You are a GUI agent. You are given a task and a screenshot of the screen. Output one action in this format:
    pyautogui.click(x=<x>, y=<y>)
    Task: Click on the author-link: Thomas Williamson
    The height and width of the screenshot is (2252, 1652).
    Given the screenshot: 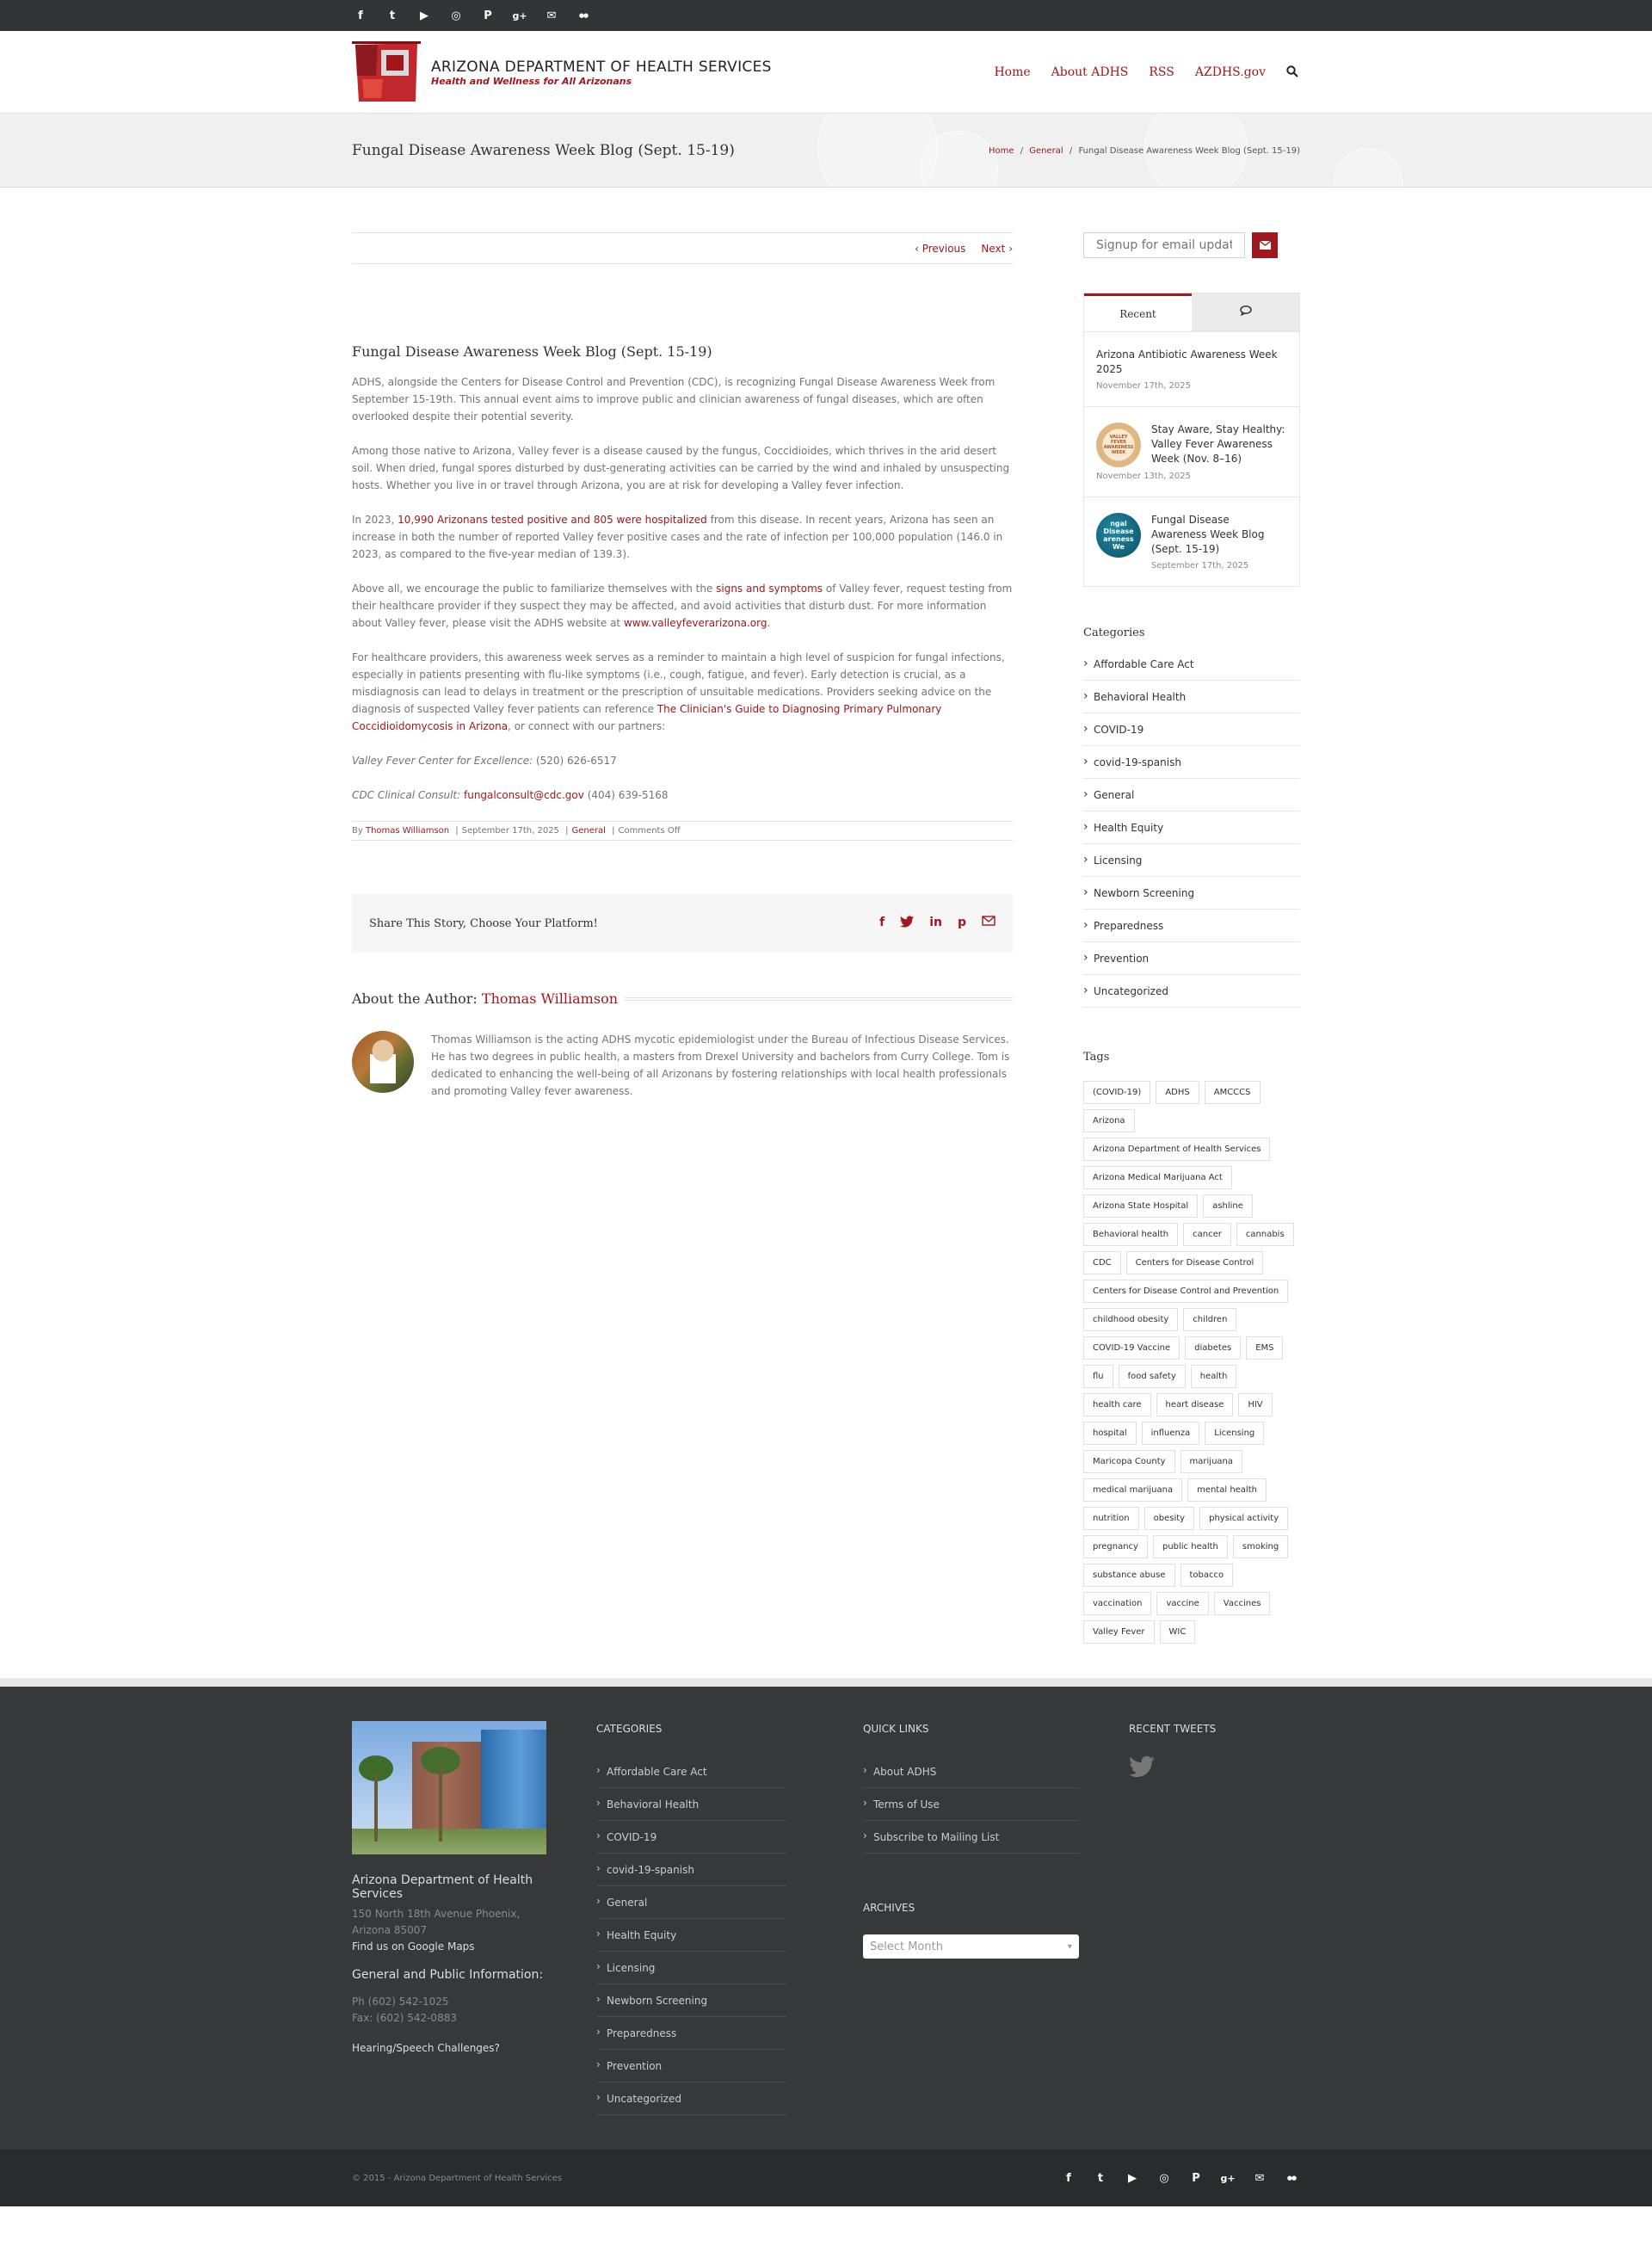 What is the action you would take?
    pyautogui.click(x=407, y=831)
    